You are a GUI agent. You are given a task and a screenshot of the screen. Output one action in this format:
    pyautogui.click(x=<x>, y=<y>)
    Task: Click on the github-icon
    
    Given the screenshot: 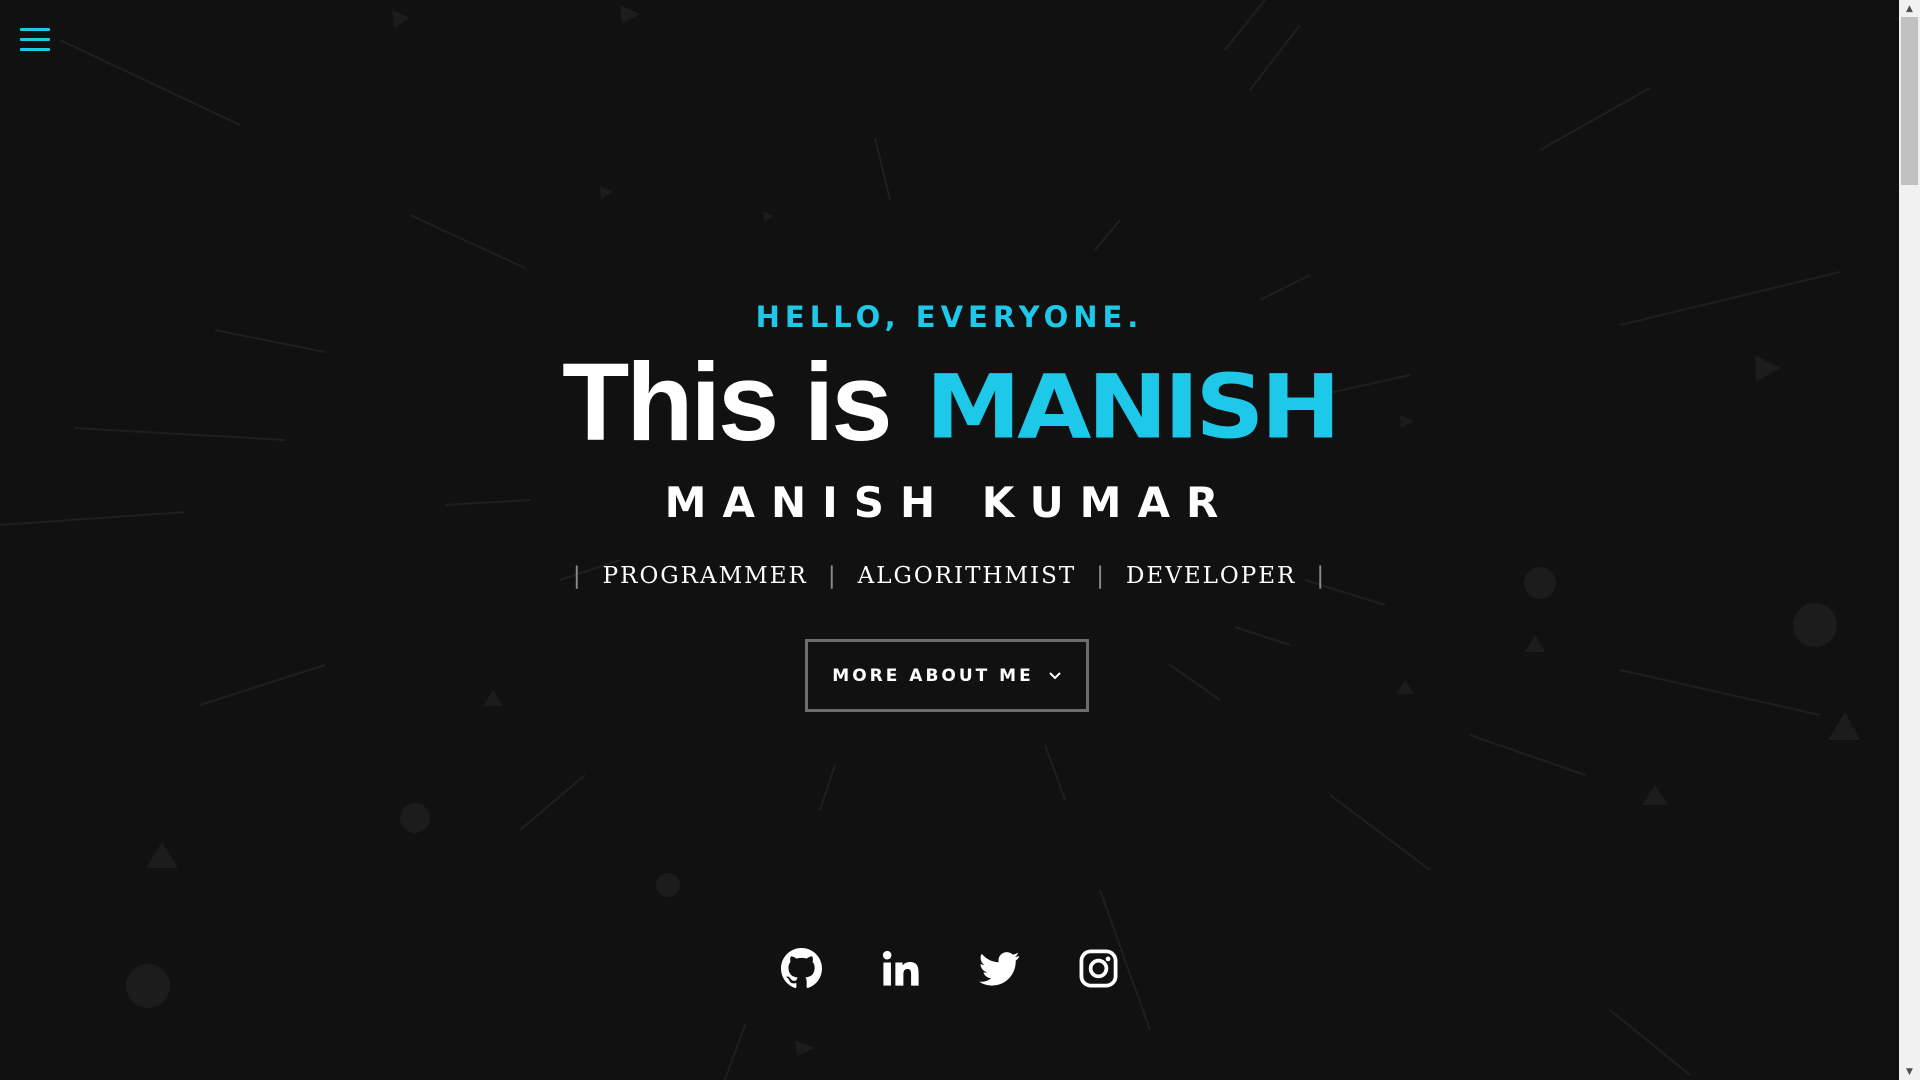 What is the action you would take?
    pyautogui.click(x=801, y=968)
    